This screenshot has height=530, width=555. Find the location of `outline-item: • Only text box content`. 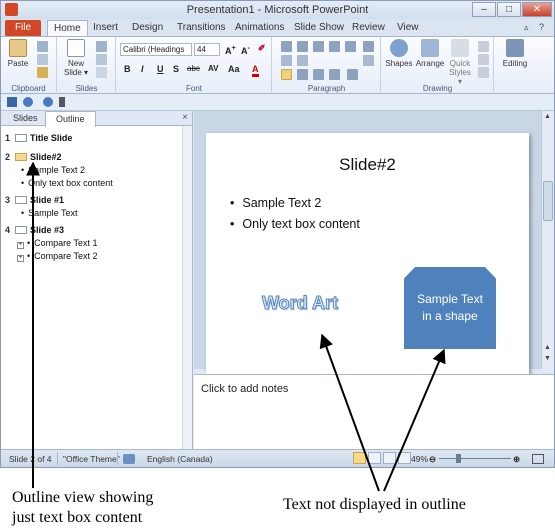

outline-item: • Only text box content is located at coordinates (67, 183).